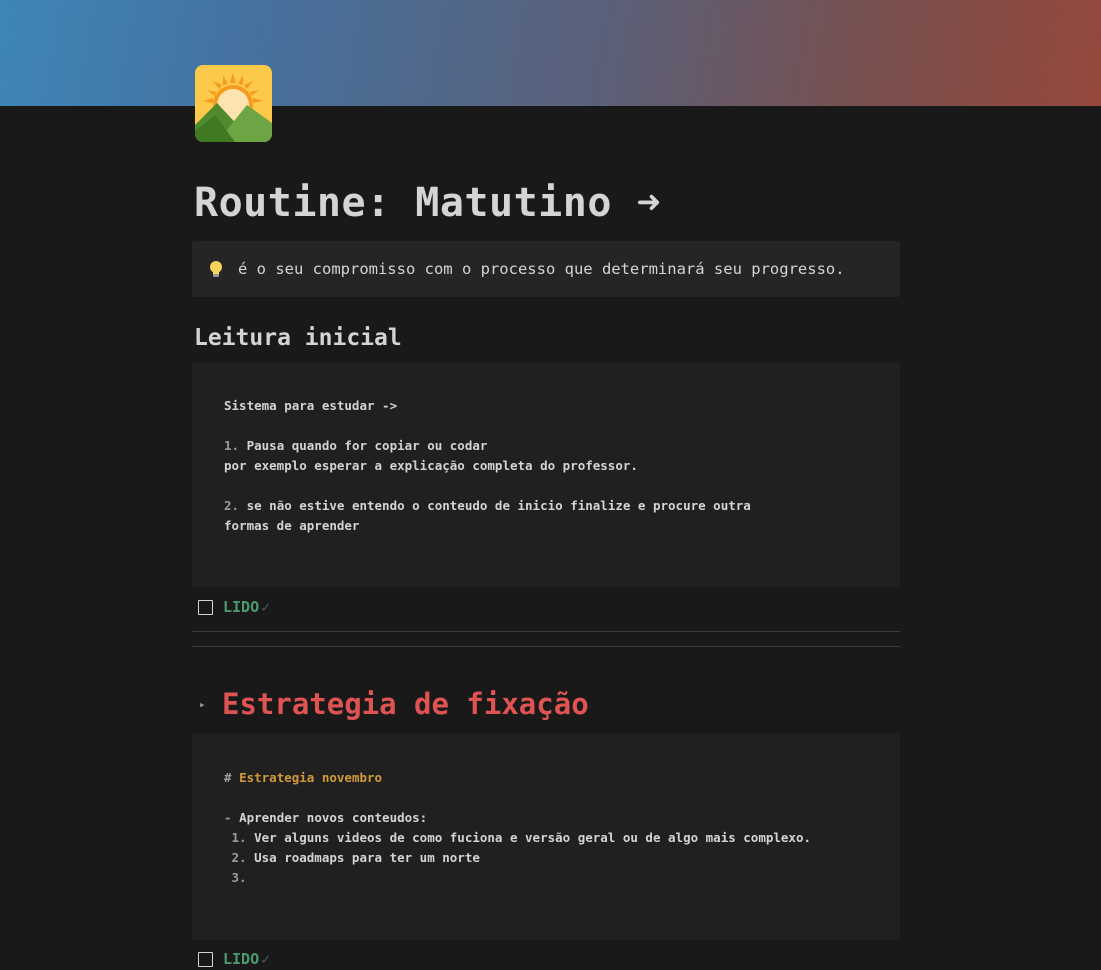  What do you see at coordinates (326, 817) in the screenshot?
I see `code-line: - Aprender novos conteudos:` at bounding box center [326, 817].